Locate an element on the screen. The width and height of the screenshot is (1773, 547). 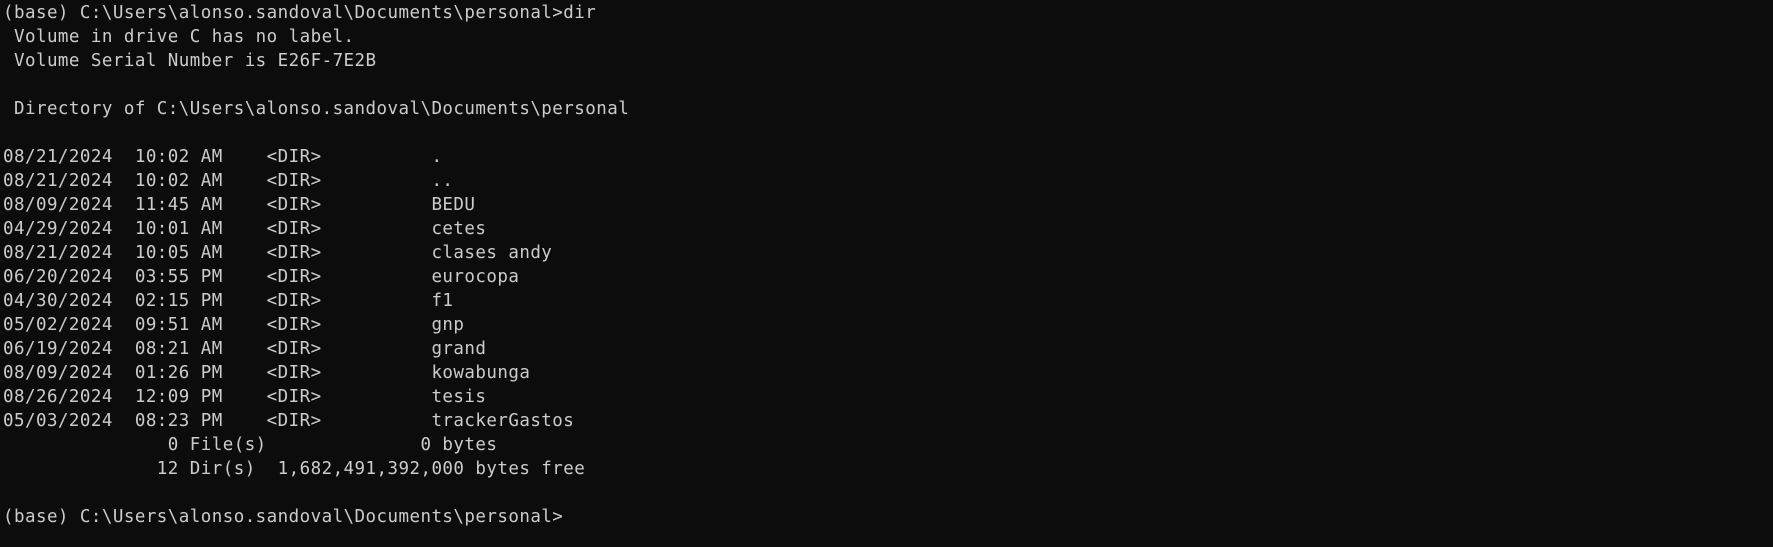
dir-entry-row: 05/03/2024 08:23 PM <DIR> trackerGastos is located at coordinates (289, 421).